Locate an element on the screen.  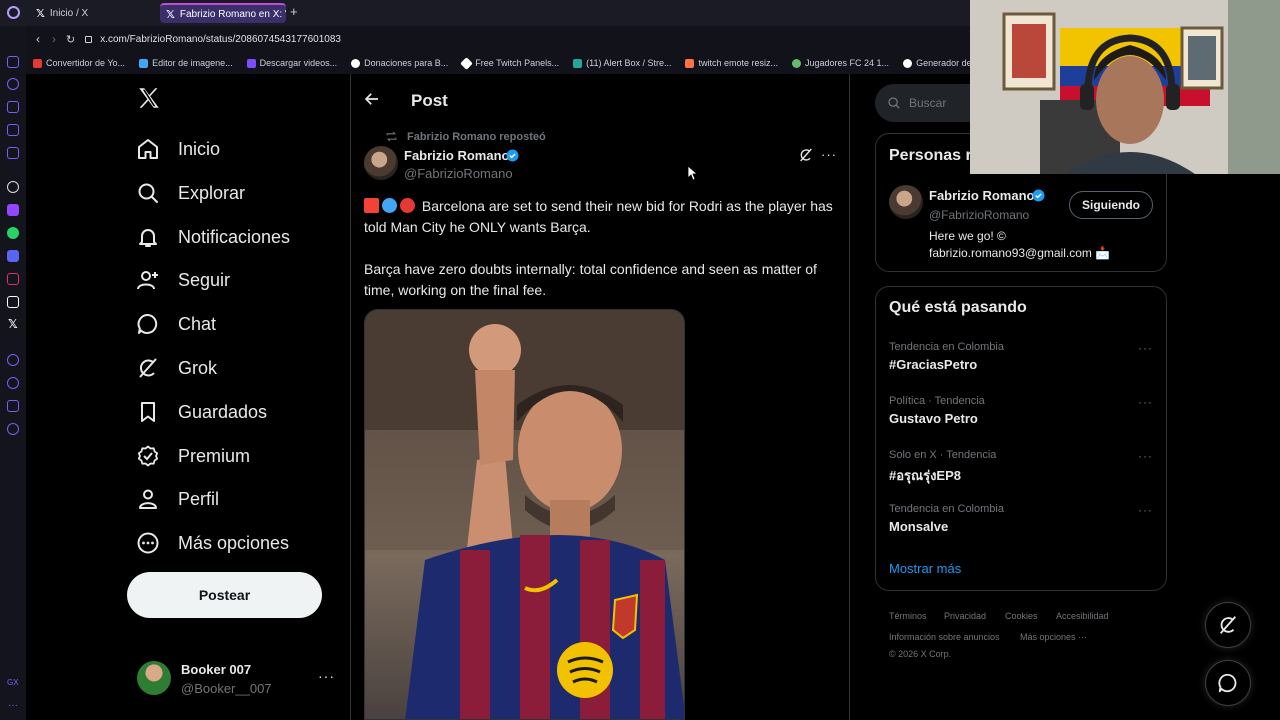
x-sidebar-icon: 𝕏 is located at coordinates (13, 324).